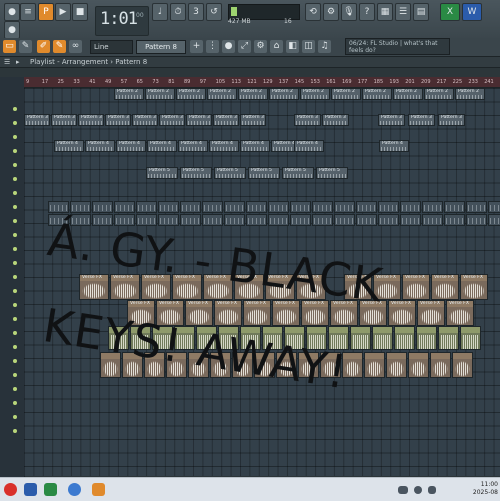 Image resolution: width=500 pixels, height=501 pixels. What do you see at coordinates (50, 489) in the screenshot?
I see `excel-icon` at bounding box center [50, 489].